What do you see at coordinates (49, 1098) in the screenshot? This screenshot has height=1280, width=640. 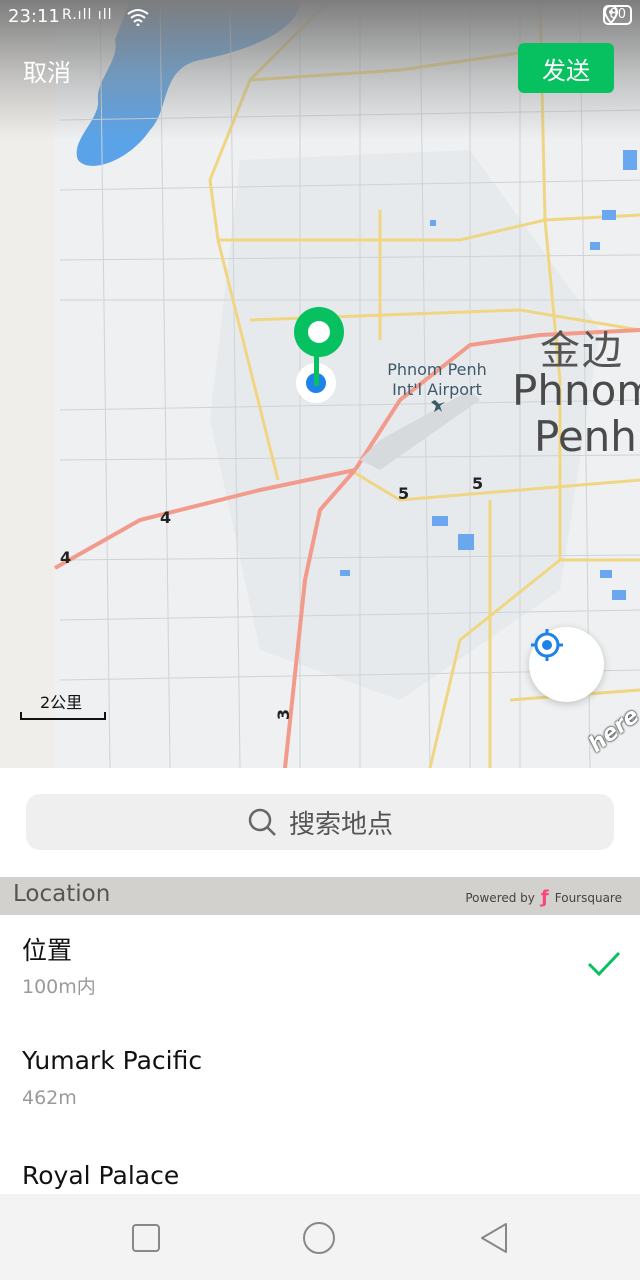 I see `place-distance: 462m` at bounding box center [49, 1098].